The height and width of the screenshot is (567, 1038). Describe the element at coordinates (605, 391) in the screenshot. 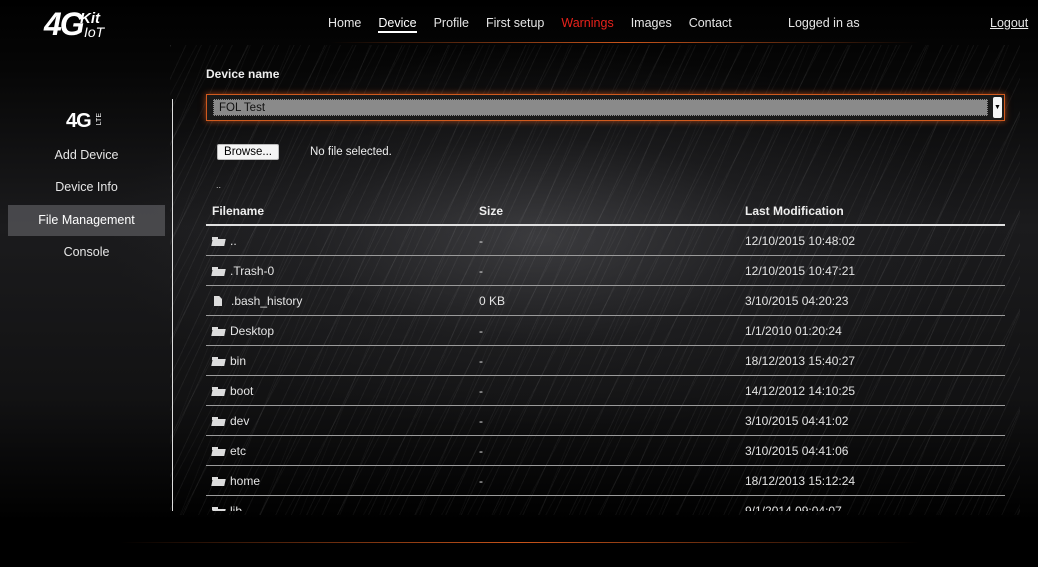

I see `table-row: boot - 14/12/2012 14:10:25` at that location.